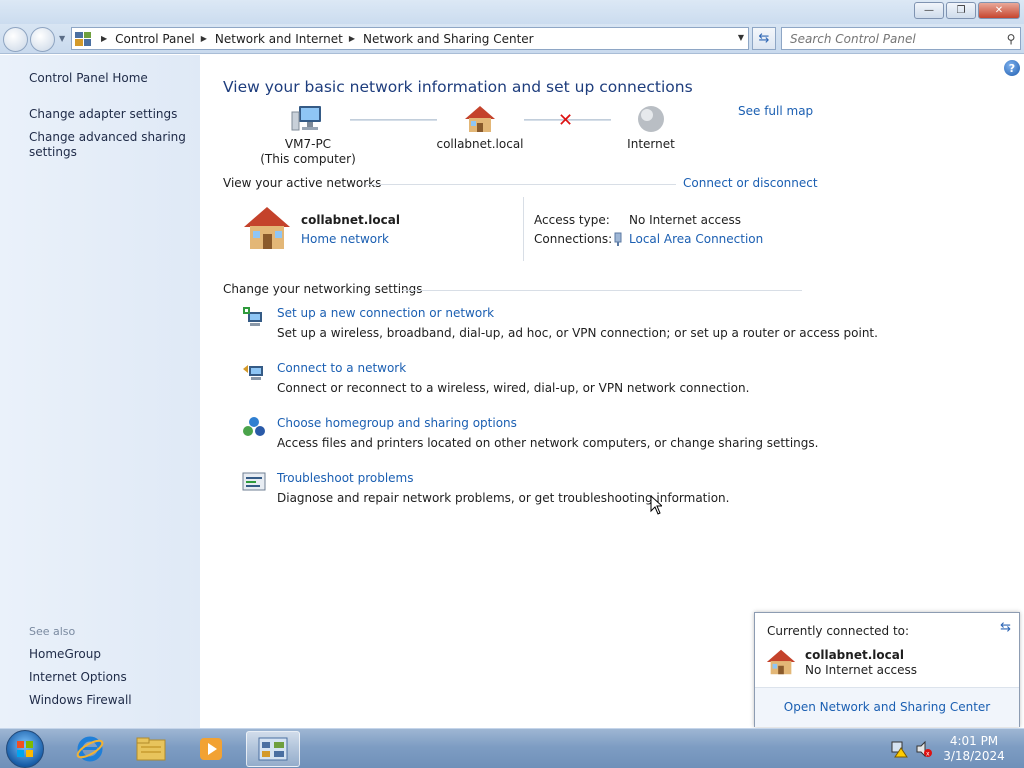  What do you see at coordinates (523, 229) in the screenshot?
I see `vertical-divider` at bounding box center [523, 229].